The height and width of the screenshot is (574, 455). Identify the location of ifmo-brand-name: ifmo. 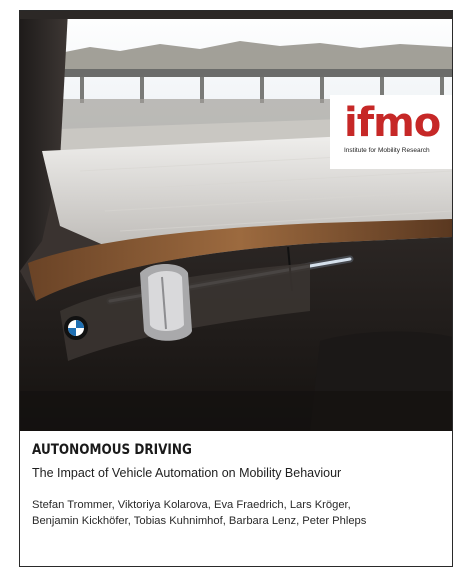
(392, 123).